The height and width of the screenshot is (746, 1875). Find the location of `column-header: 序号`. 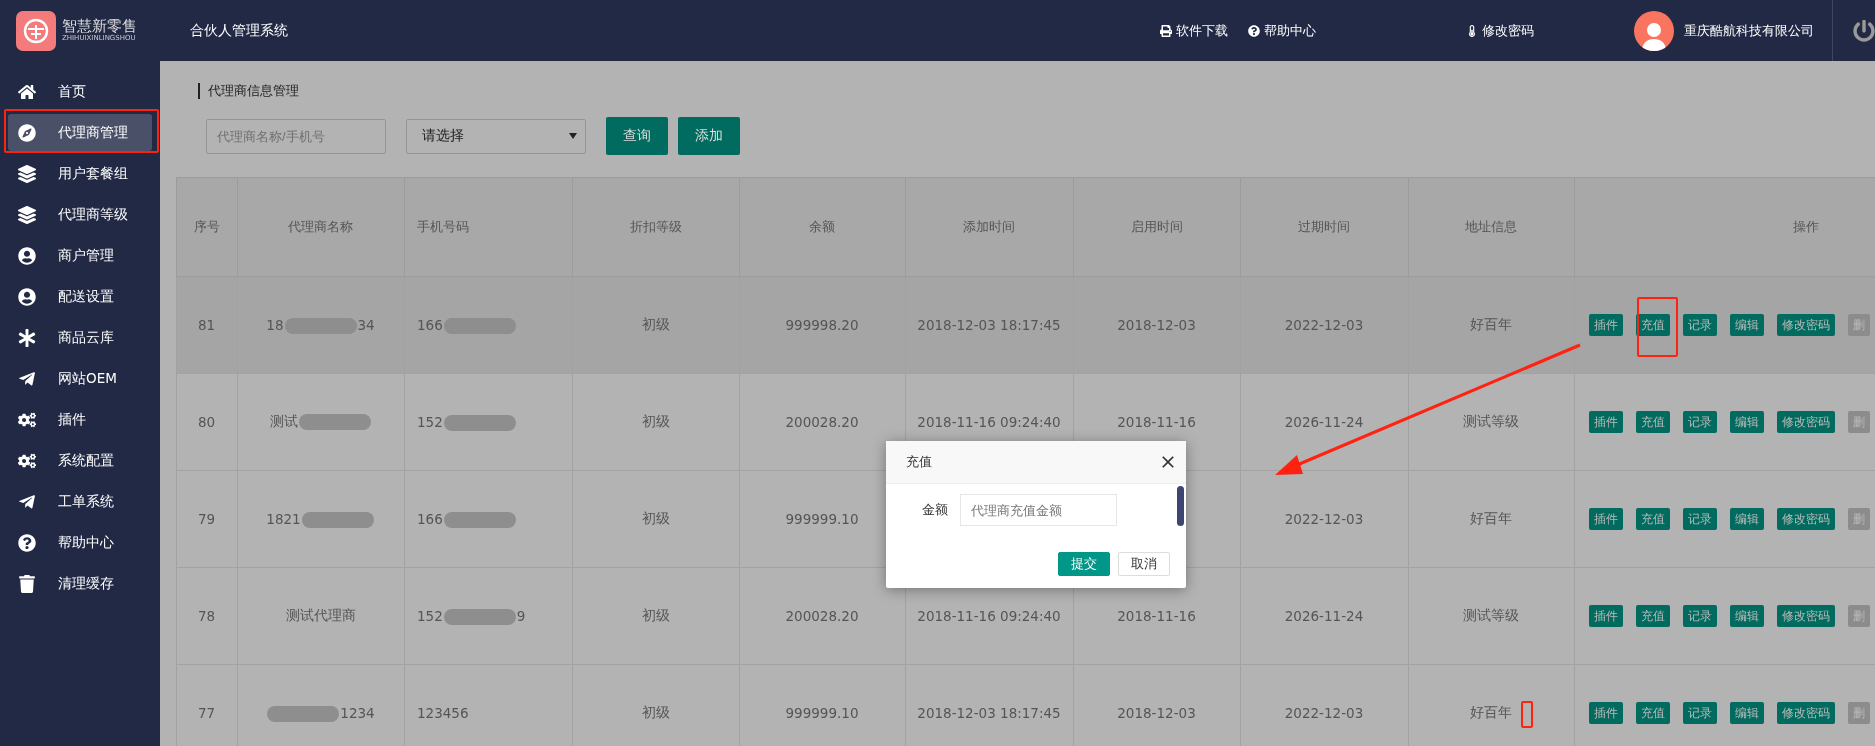

column-header: 序号 is located at coordinates (207, 227).